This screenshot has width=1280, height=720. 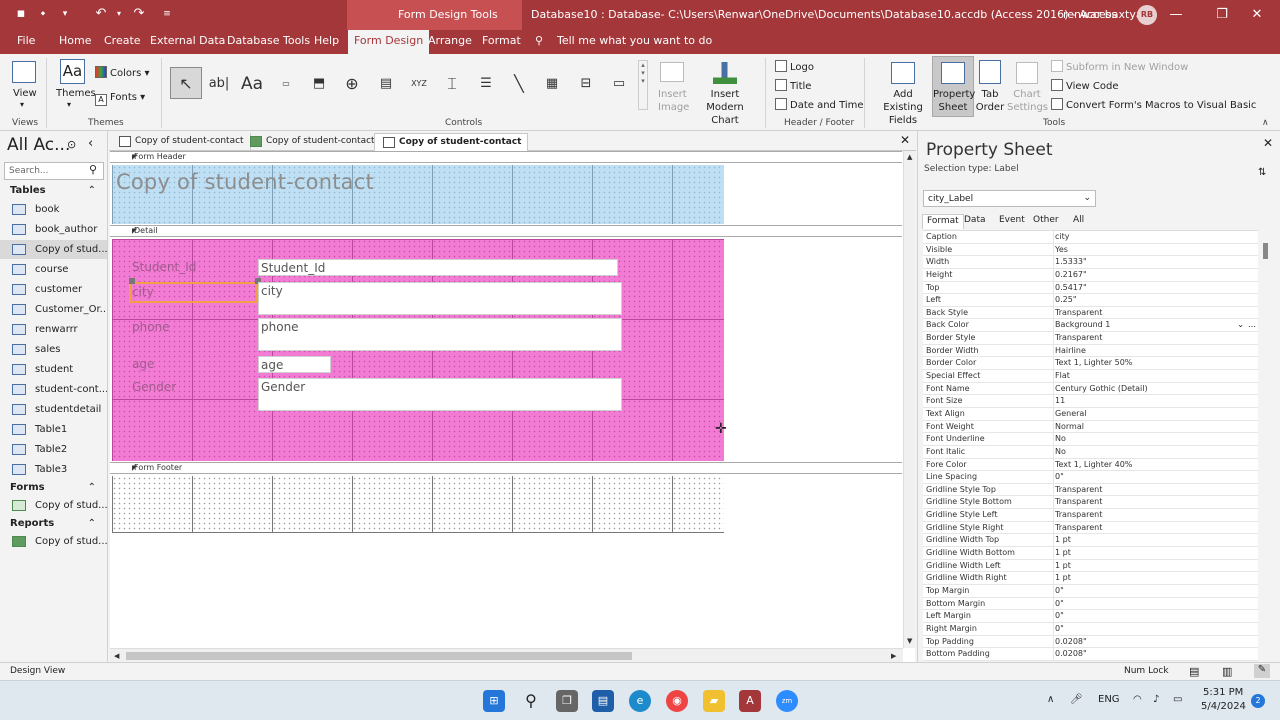 What do you see at coordinates (26, 40) in the screenshot?
I see `tab-file: File` at bounding box center [26, 40].